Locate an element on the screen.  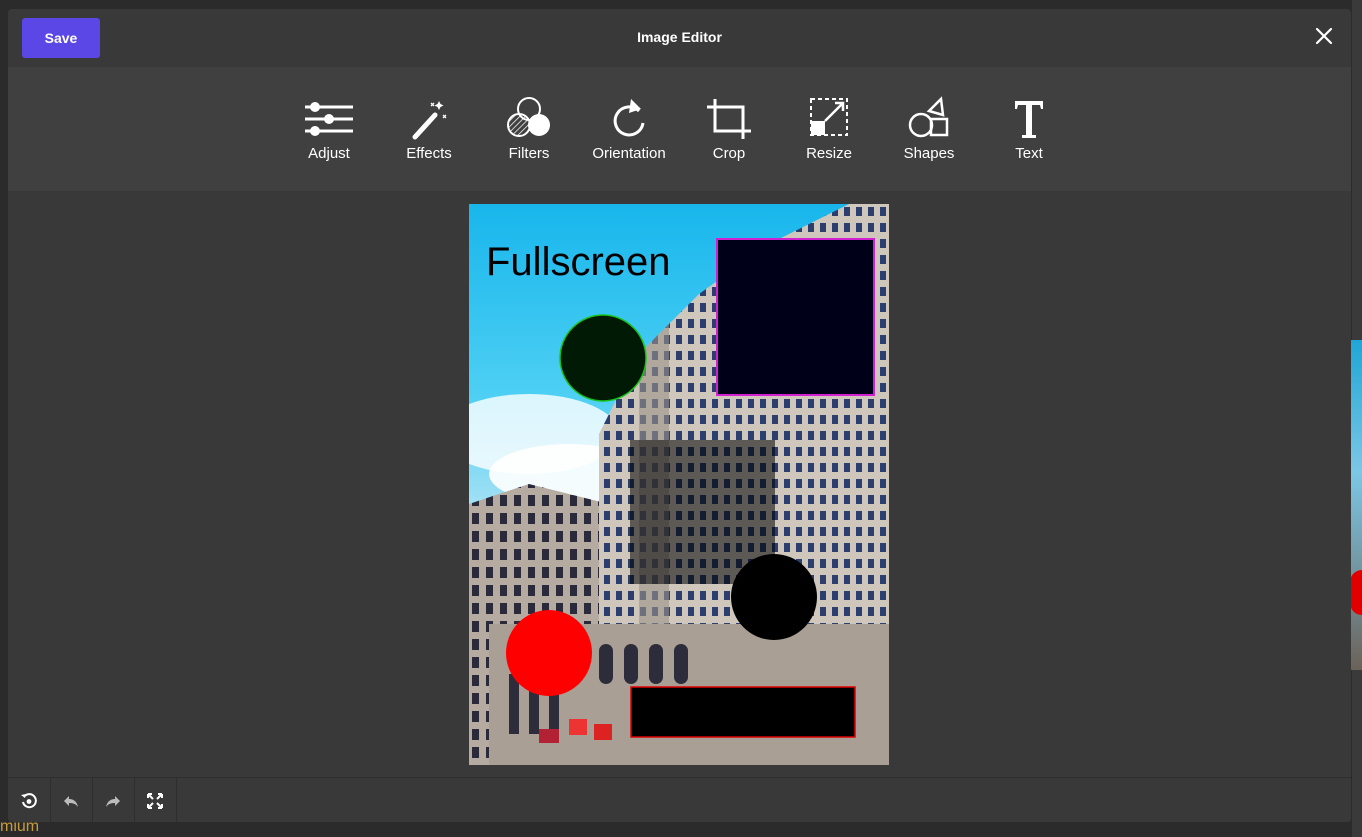
tool-effects: Effects is located at coordinates (429, 135).